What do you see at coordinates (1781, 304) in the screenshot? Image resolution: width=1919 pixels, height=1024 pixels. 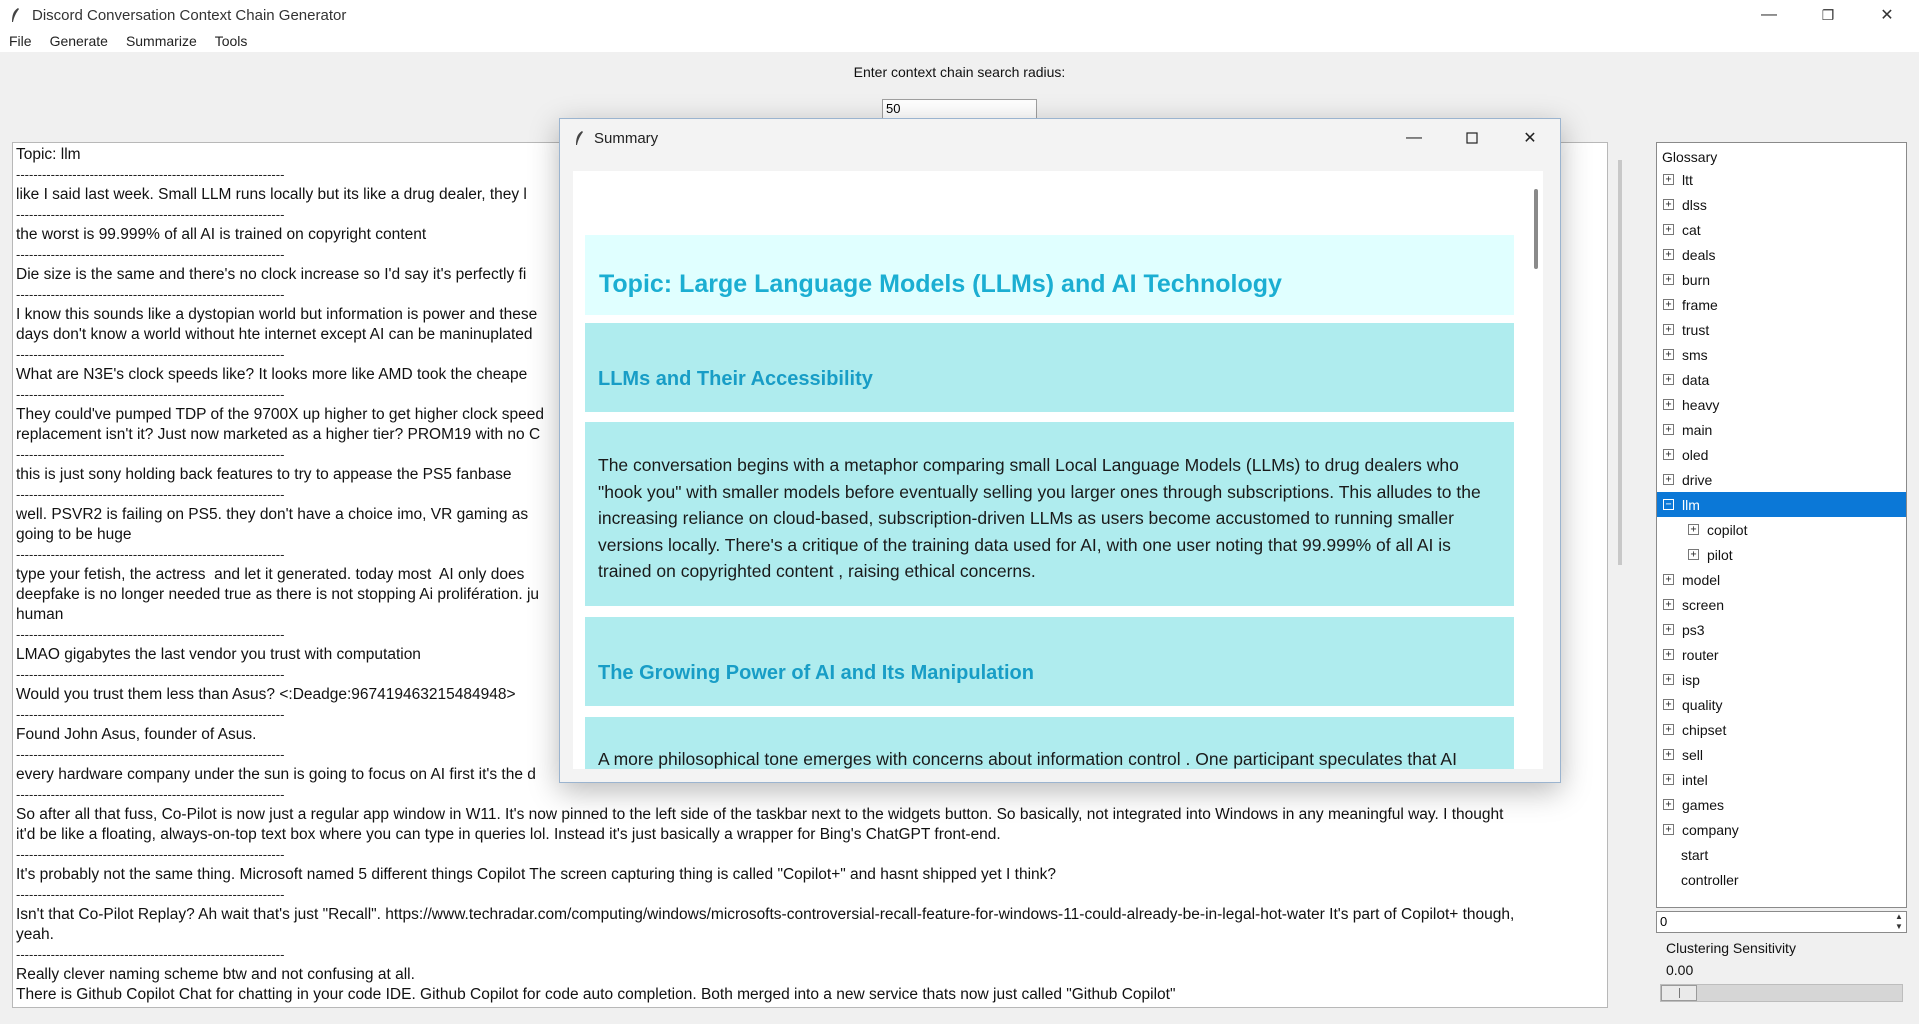 I see `glossary-item-frame: + frame` at bounding box center [1781, 304].